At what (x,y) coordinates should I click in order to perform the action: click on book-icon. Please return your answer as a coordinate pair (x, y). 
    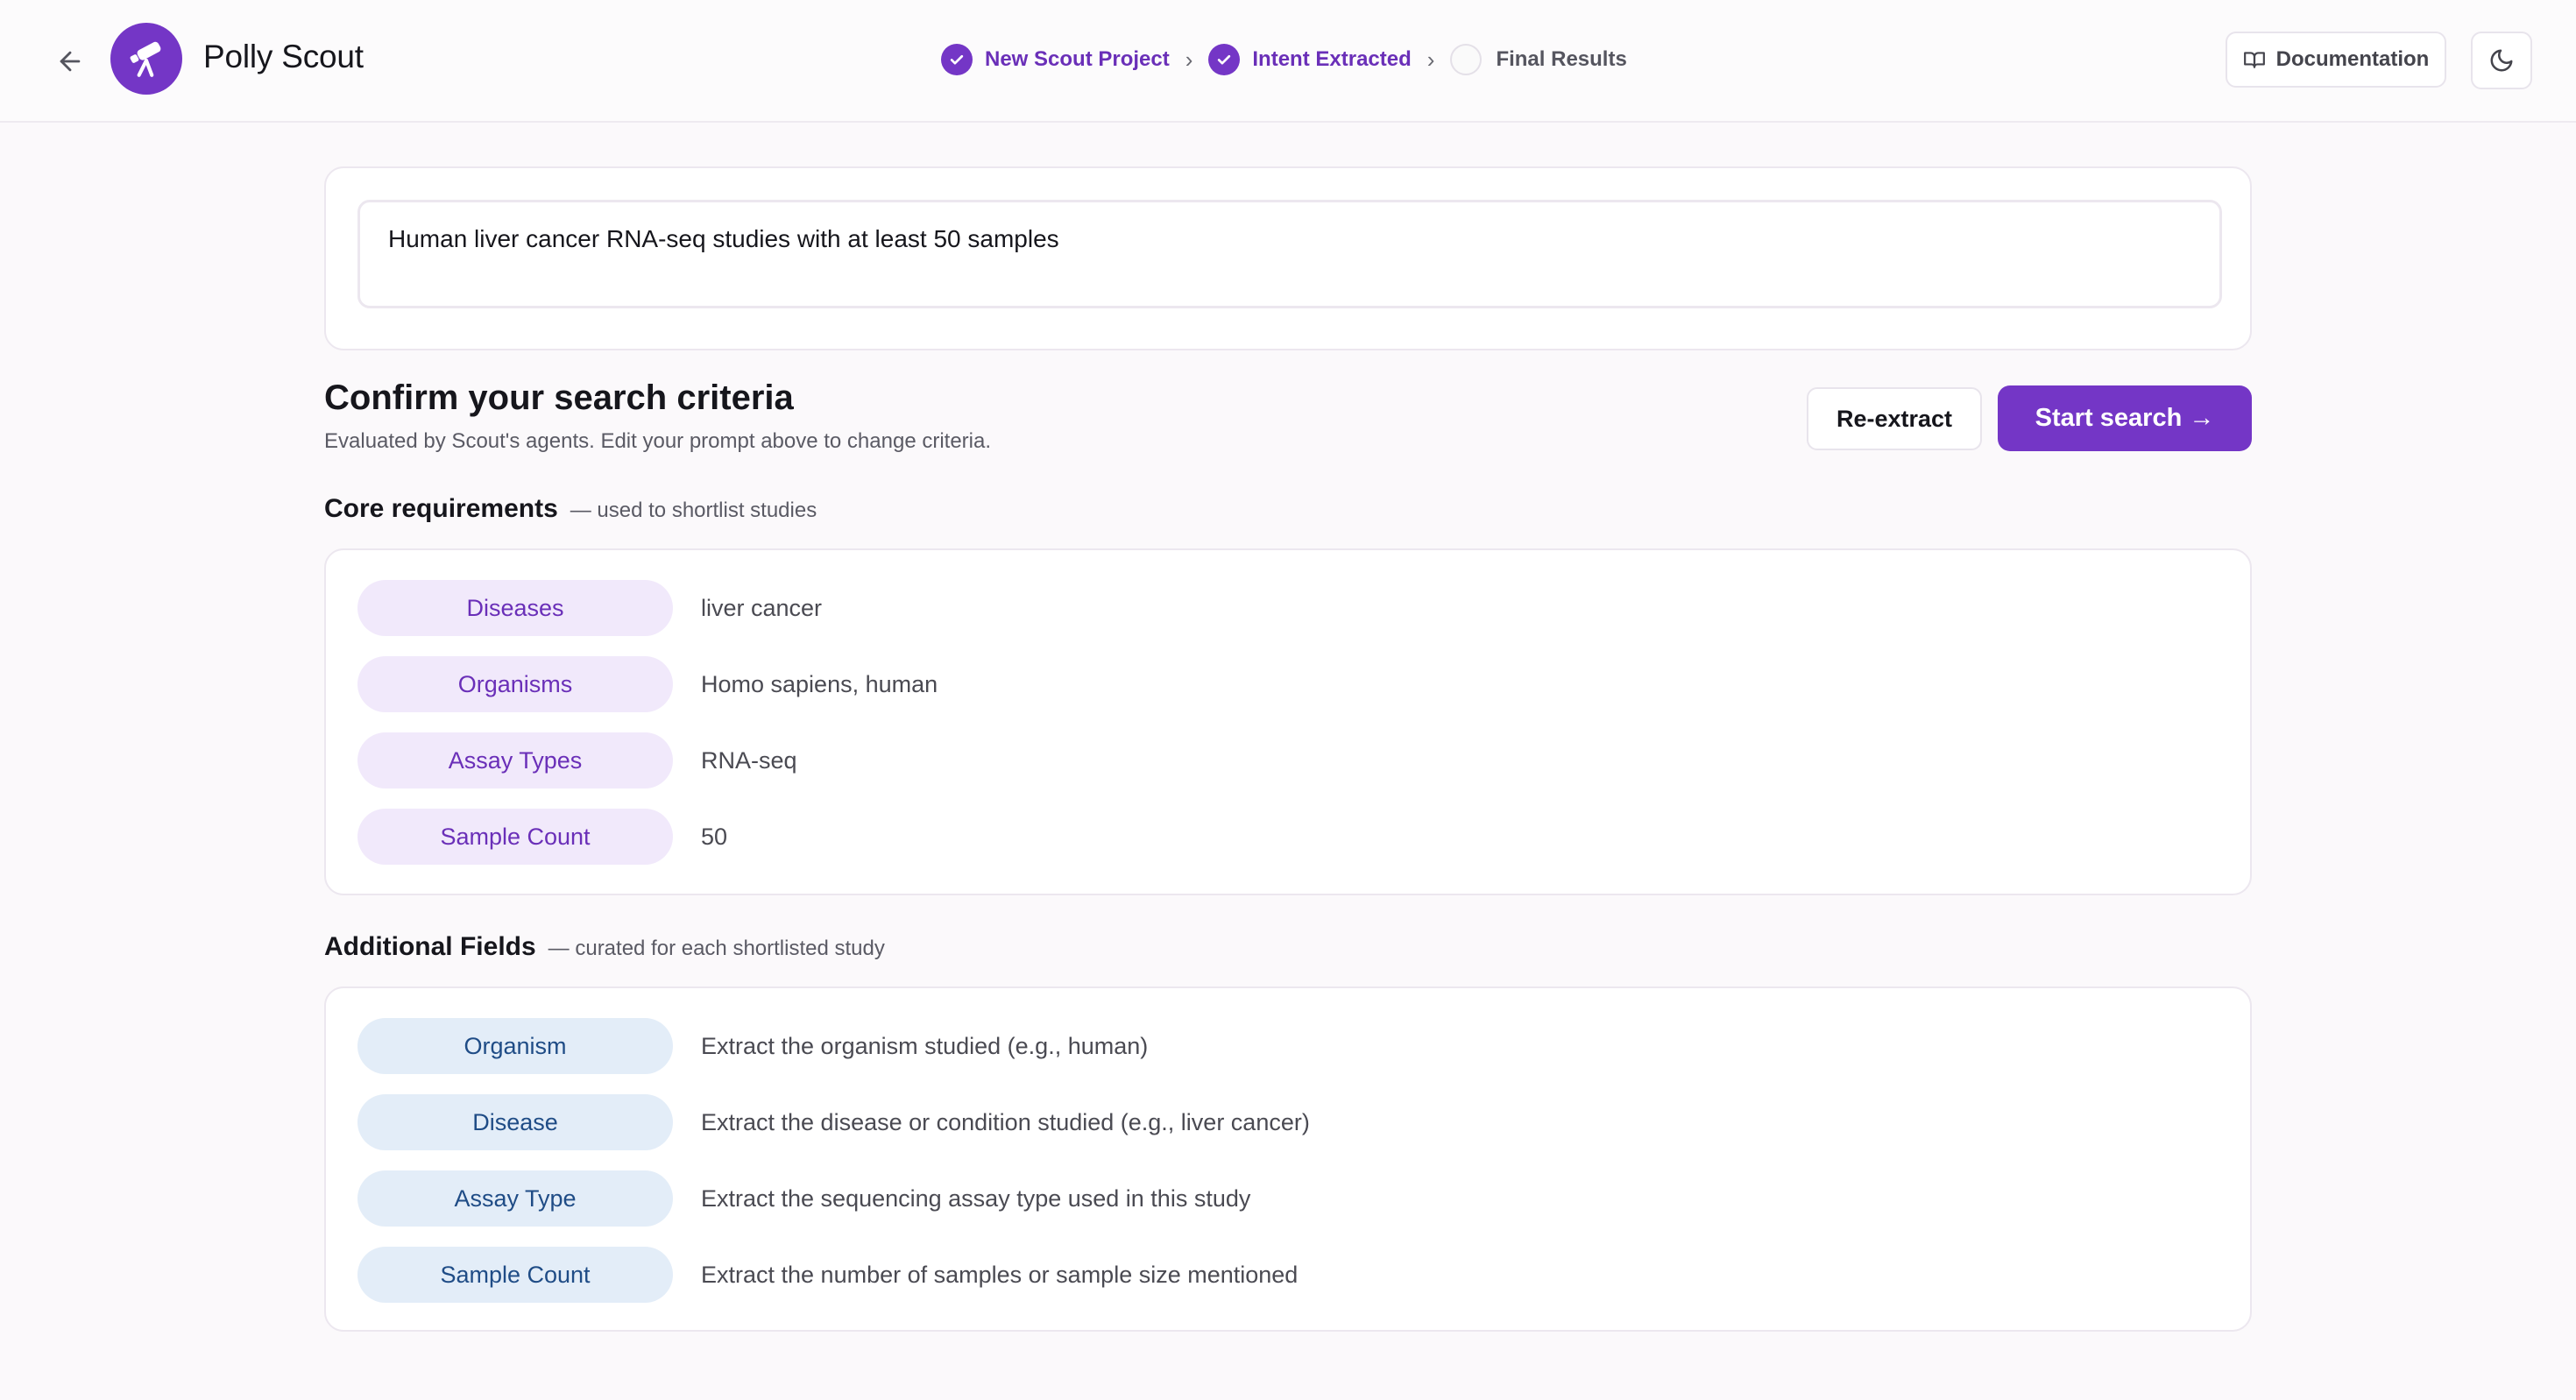
    Looking at the image, I should click on (2254, 60).